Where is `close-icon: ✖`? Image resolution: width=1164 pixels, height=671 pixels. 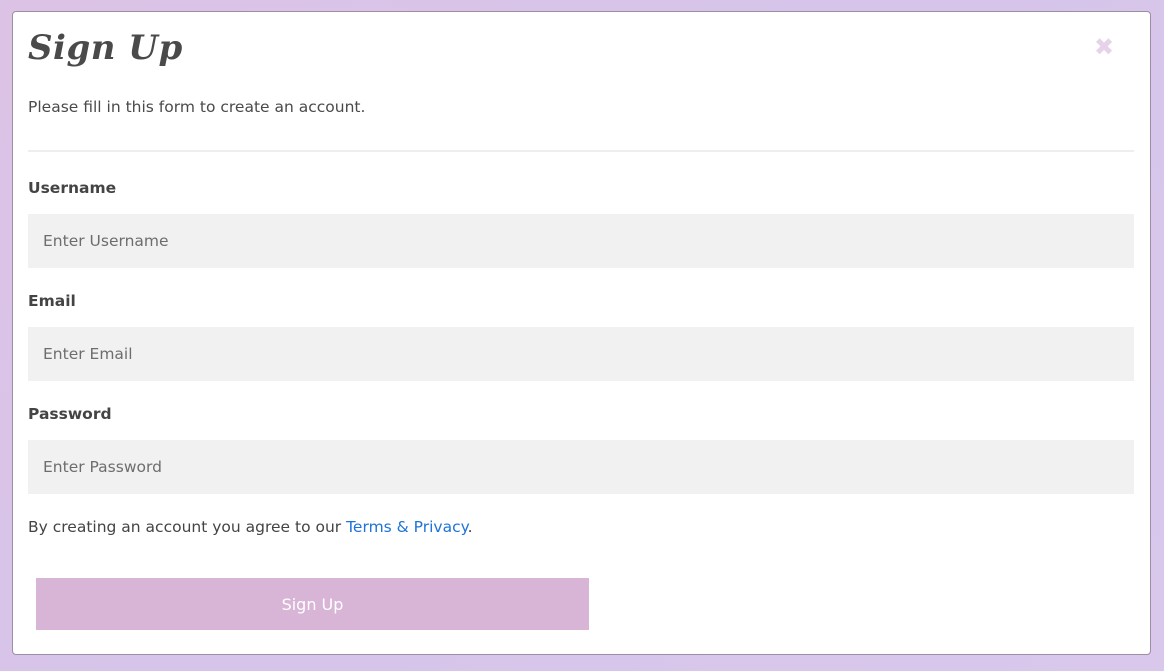 close-icon: ✖ is located at coordinates (1104, 47).